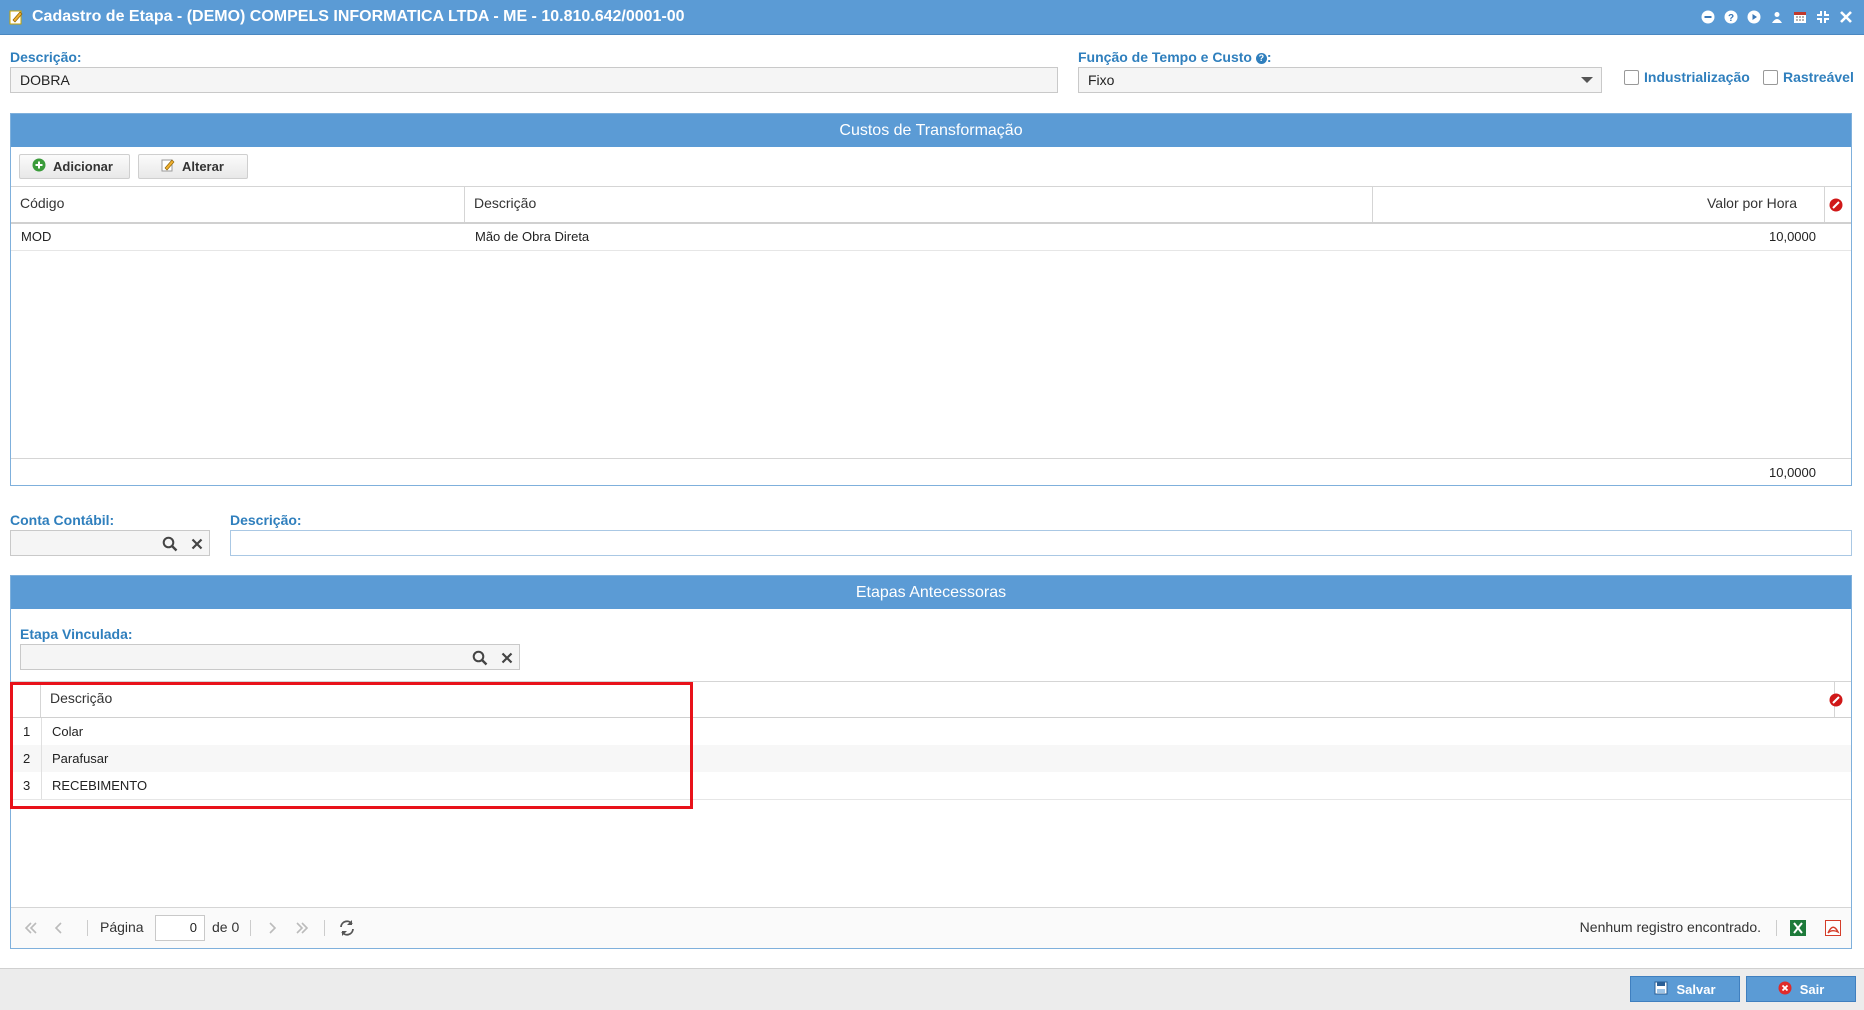 The image size is (1864, 1010). Describe the element at coordinates (931, 472) in the screenshot. I see `custos-total-row: 10,0000` at that location.